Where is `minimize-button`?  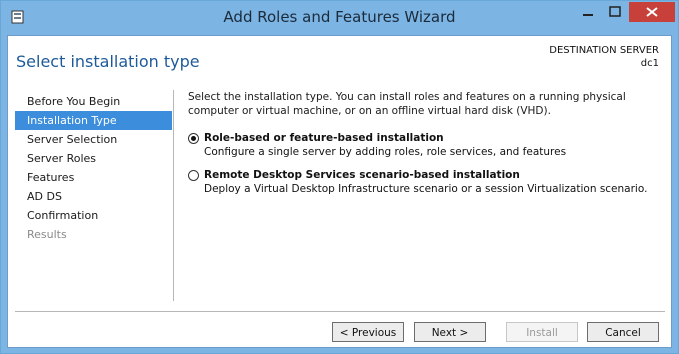
minimize-button is located at coordinates (588, 12).